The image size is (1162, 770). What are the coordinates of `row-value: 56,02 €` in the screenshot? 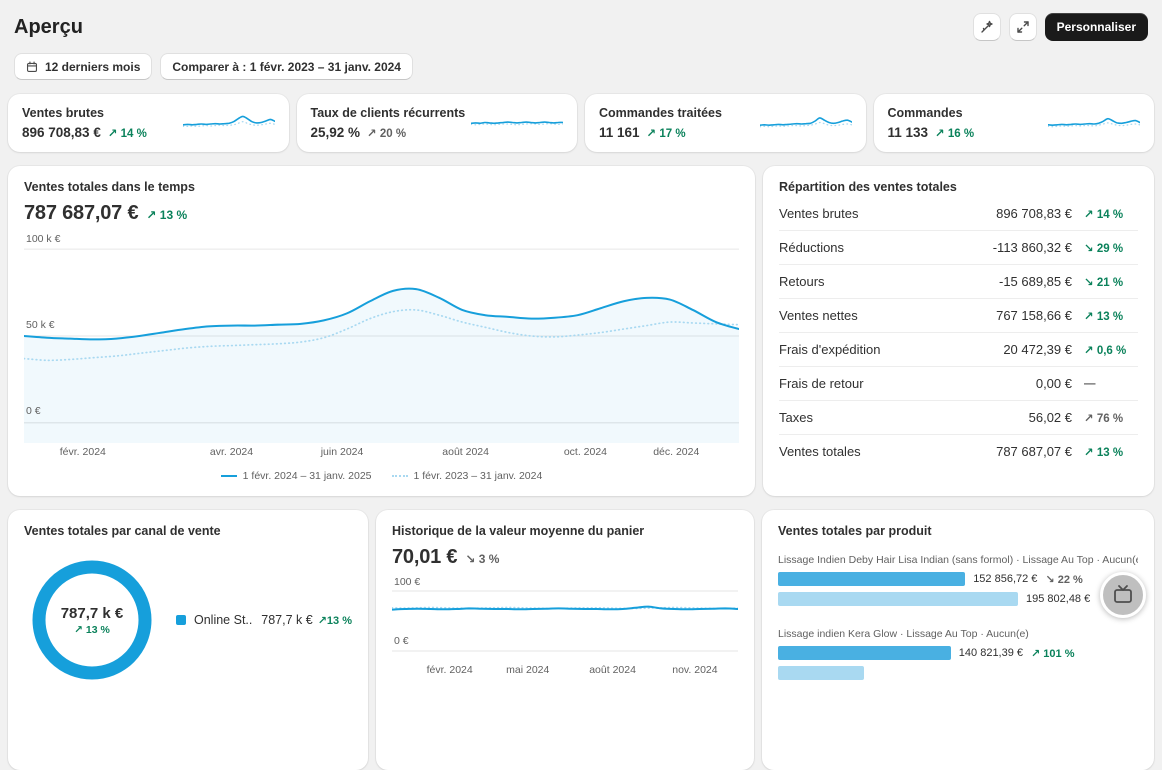 It's located at (1050, 417).